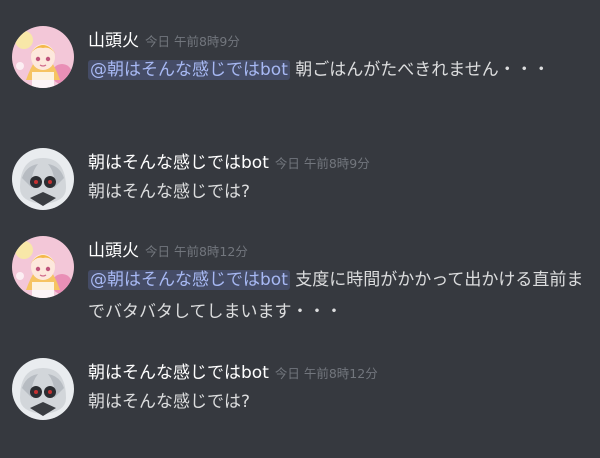 The height and width of the screenshot is (458, 600). Describe the element at coordinates (338, 250) in the screenshot. I see `message-header: 山頭火 今日 午前8時12分` at that location.